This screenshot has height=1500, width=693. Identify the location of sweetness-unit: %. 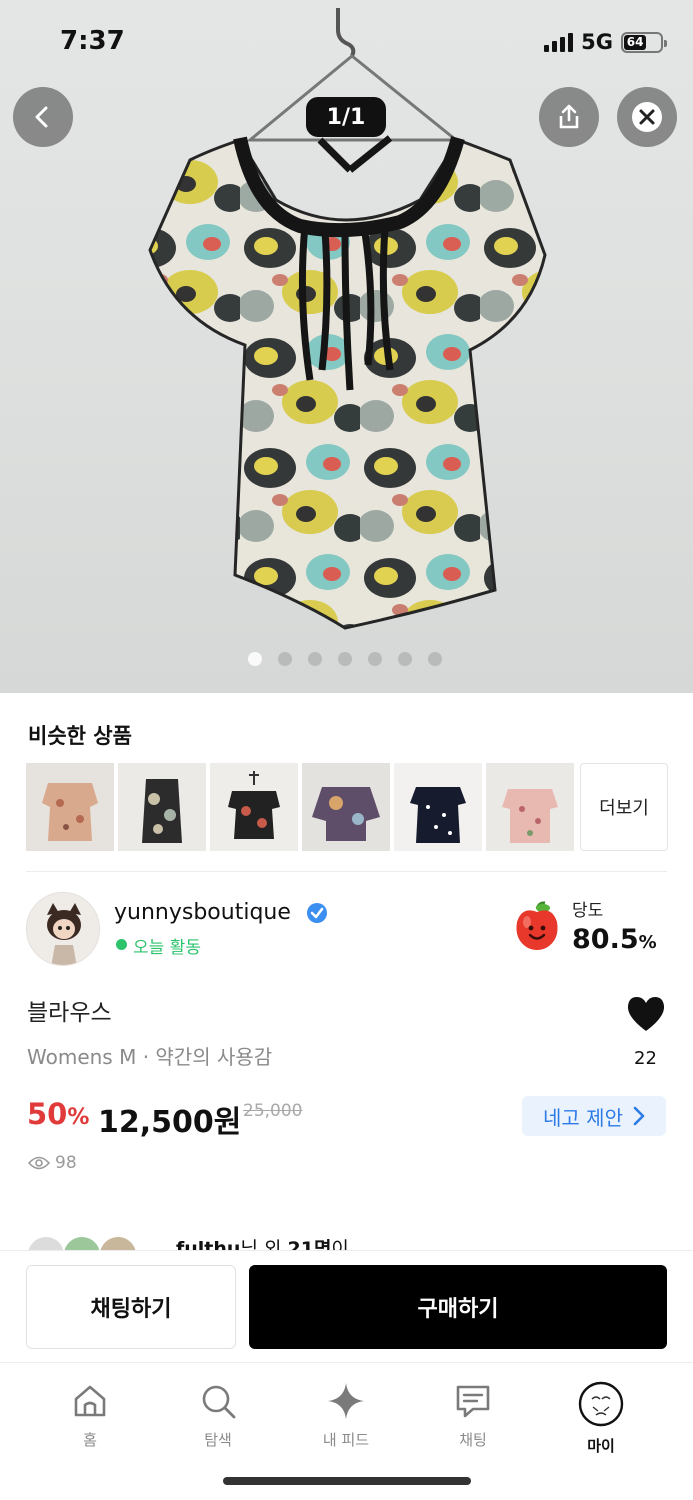
(647, 942).